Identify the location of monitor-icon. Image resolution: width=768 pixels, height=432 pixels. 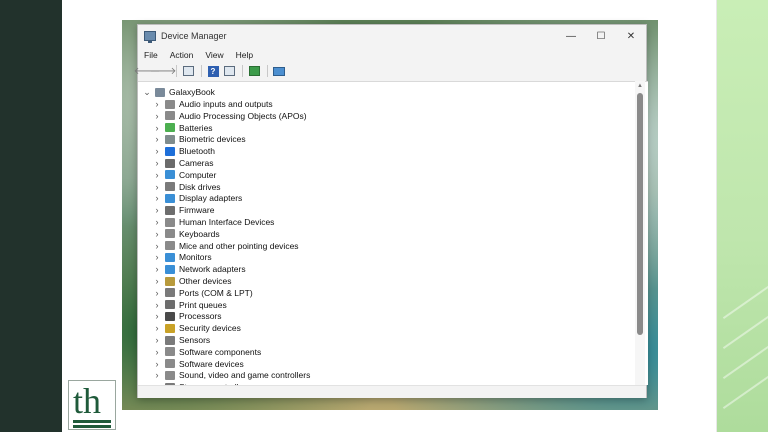
(279, 71).